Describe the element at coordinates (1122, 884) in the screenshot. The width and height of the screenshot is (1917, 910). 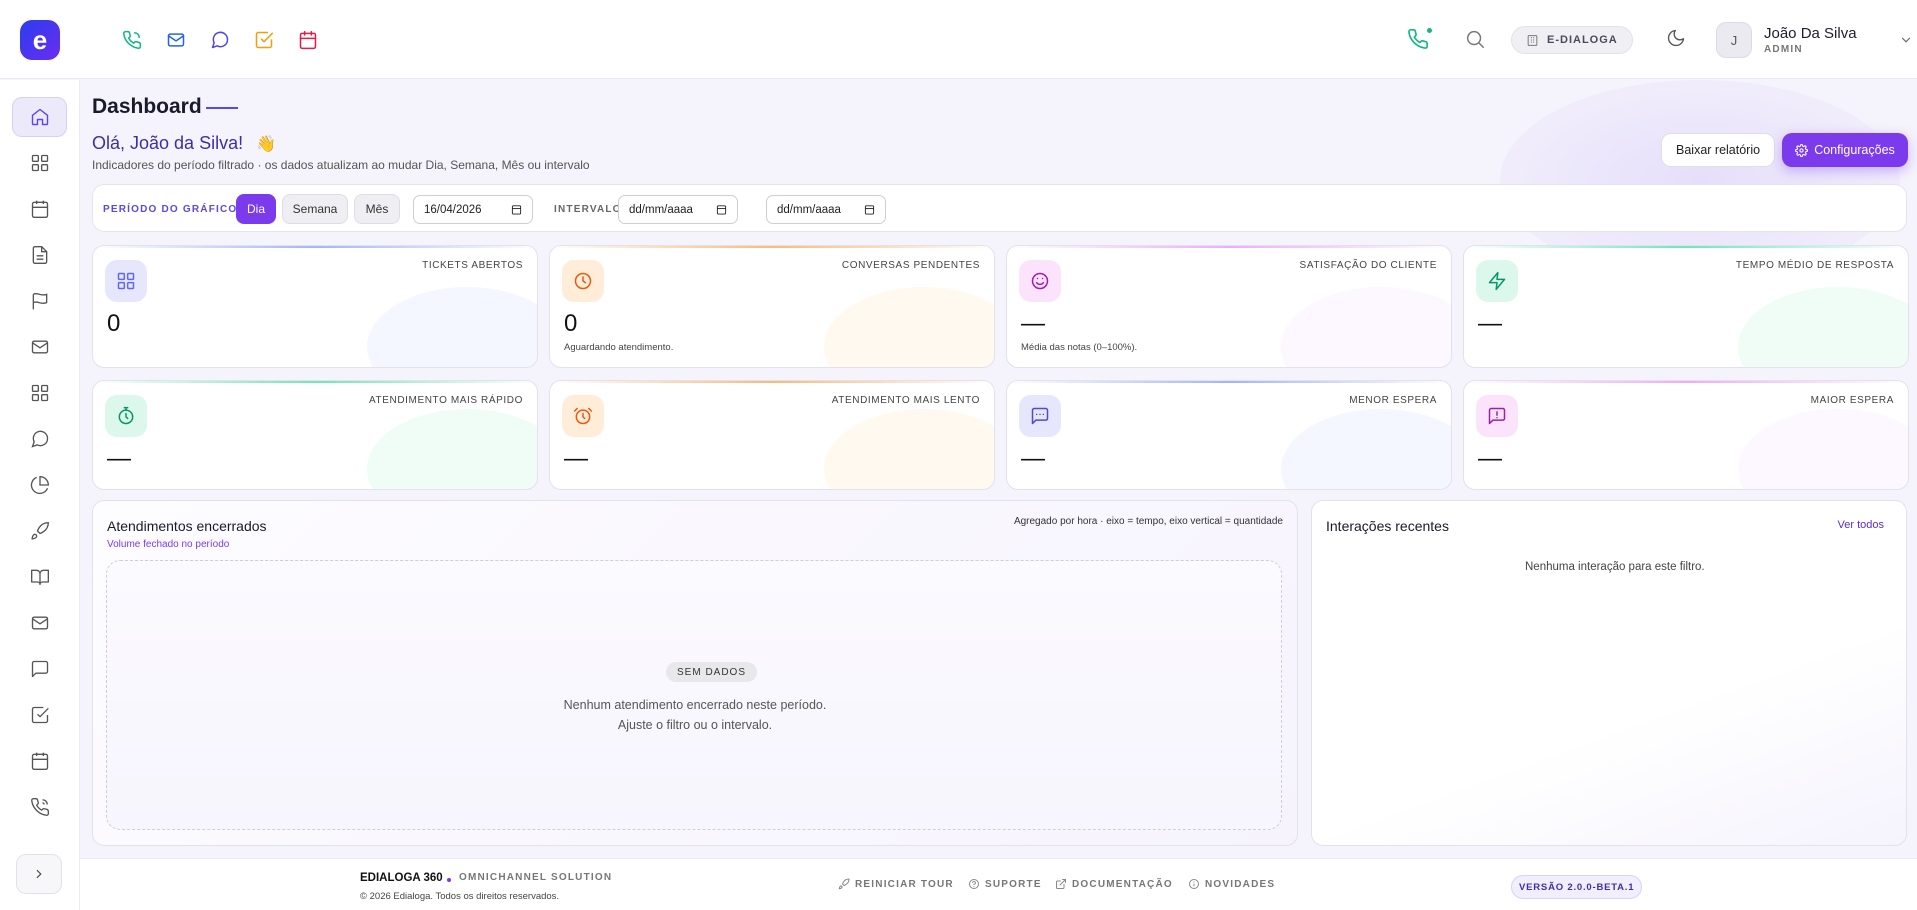
I see `link-label: DOCUMENTAÇÃO` at that location.